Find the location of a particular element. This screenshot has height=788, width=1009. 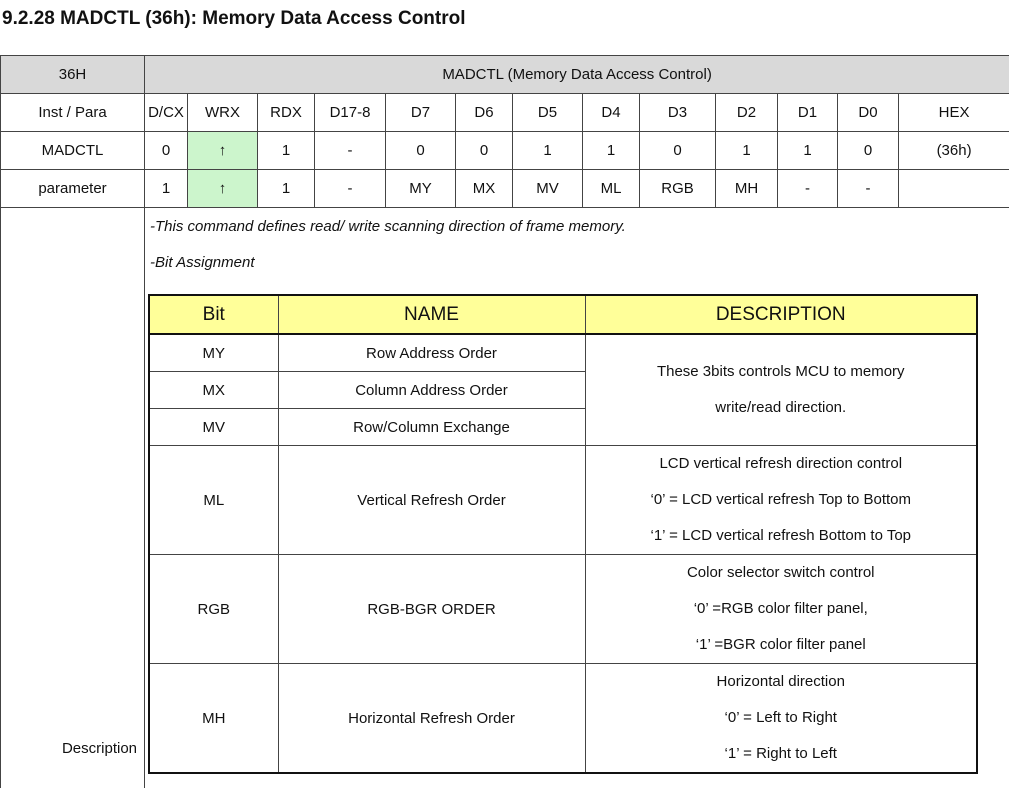

register-code: 36H is located at coordinates (73, 75).